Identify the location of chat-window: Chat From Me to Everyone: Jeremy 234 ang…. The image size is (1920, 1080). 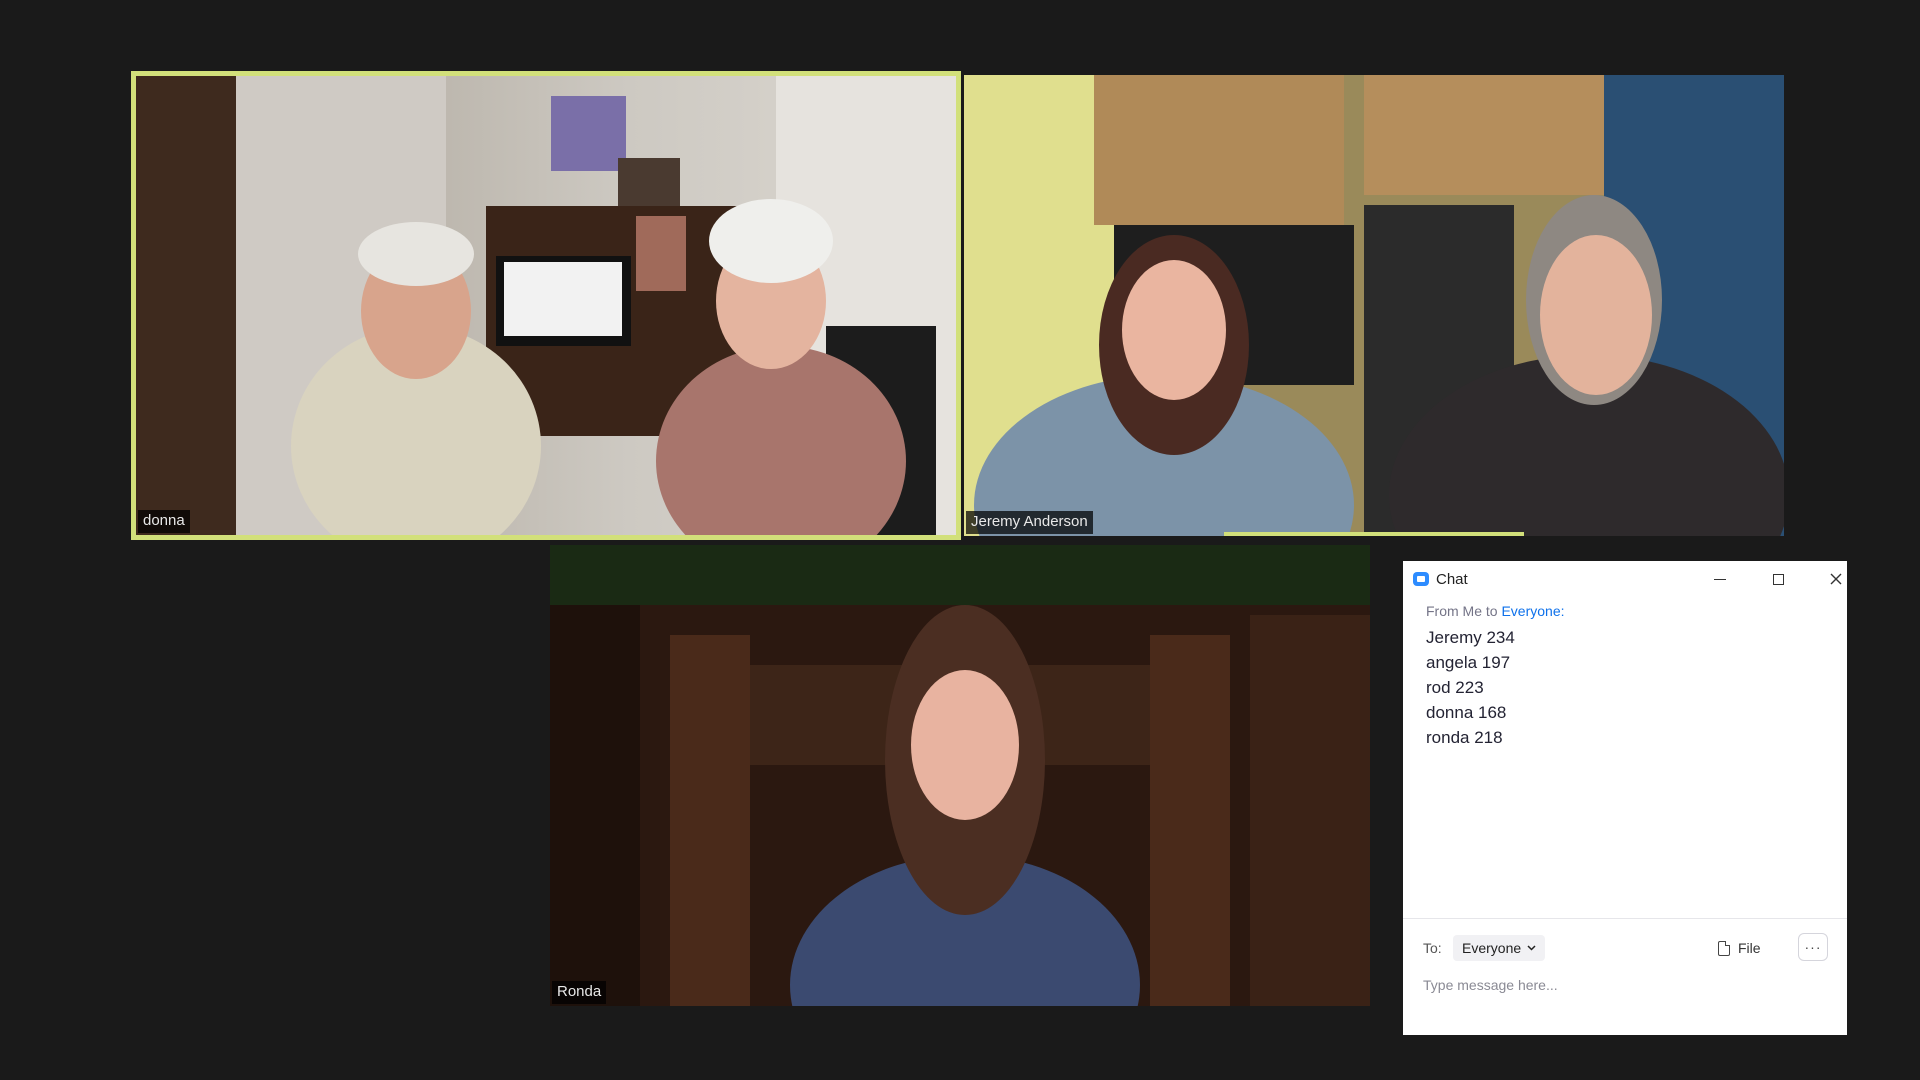
(1625, 798).